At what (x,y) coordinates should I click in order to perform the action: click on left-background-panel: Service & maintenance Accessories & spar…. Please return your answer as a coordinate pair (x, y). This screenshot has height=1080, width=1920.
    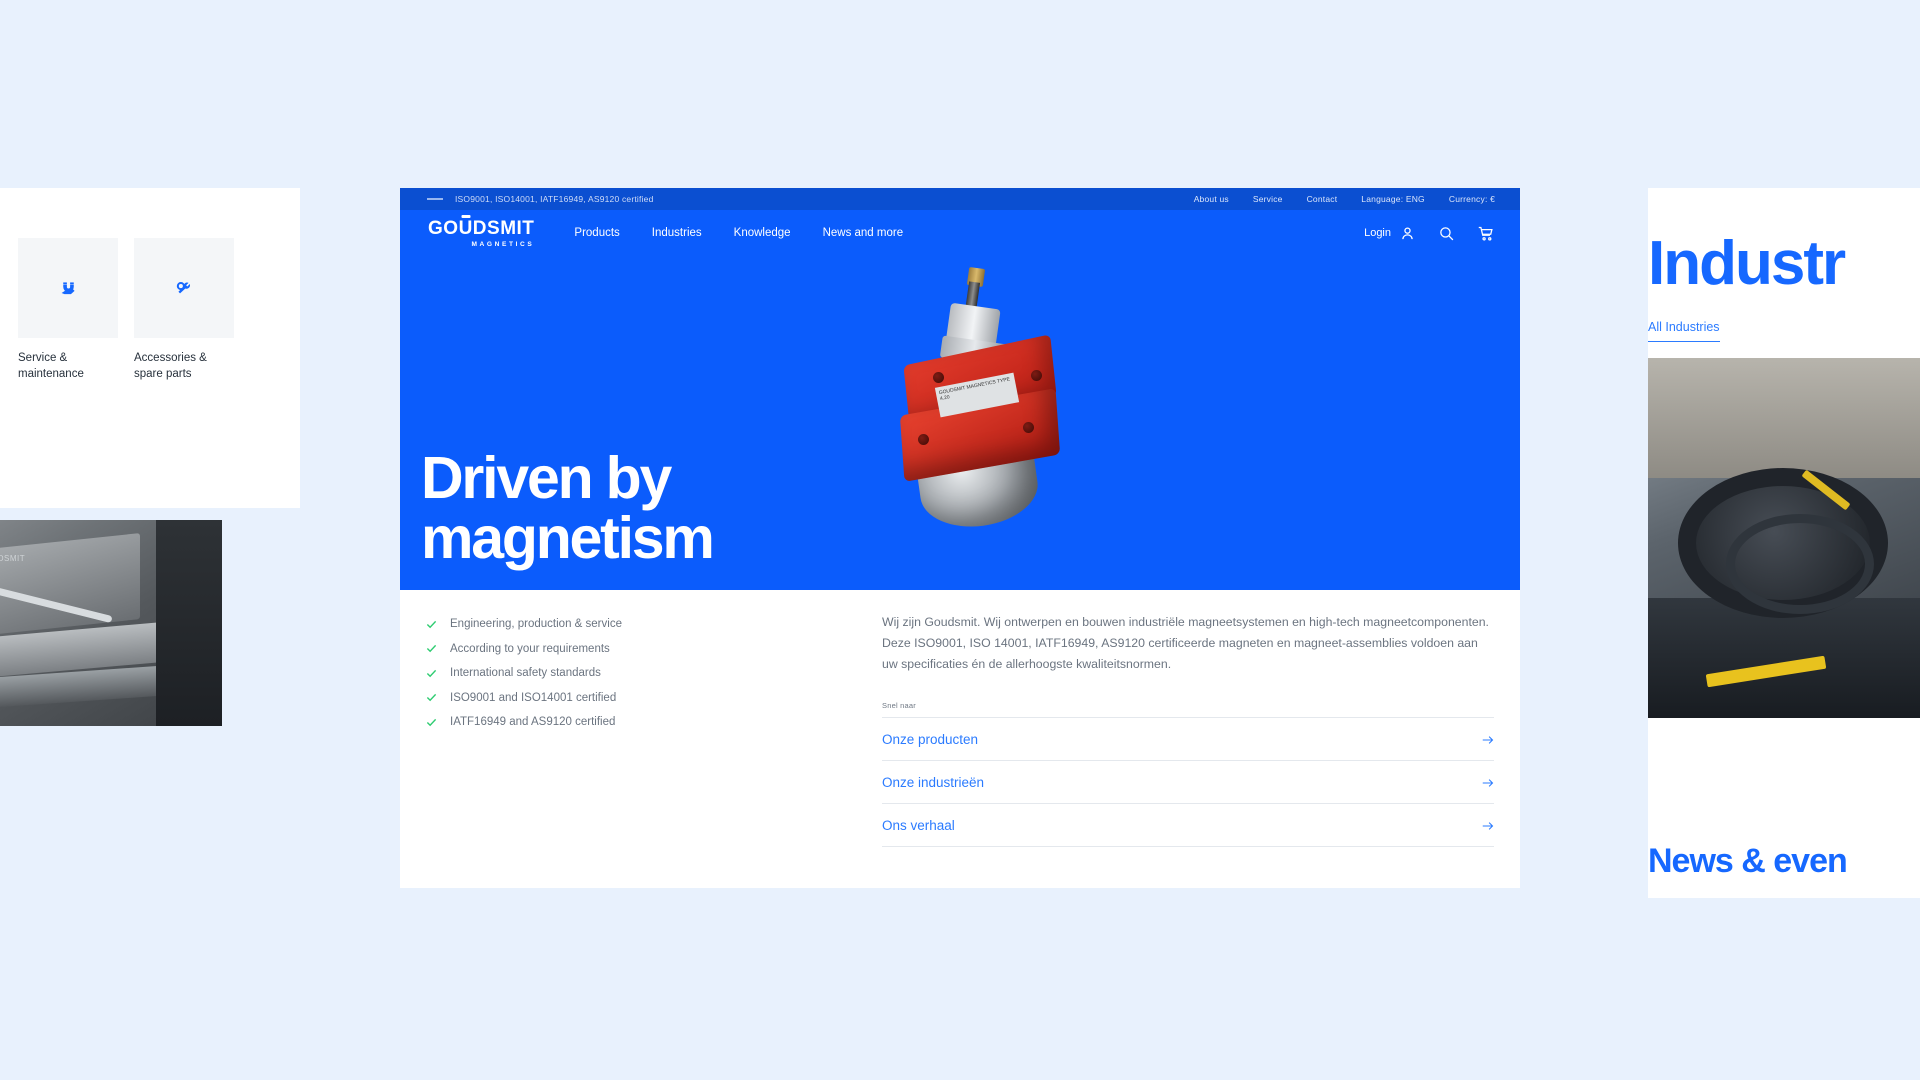
    Looking at the image, I should click on (150, 348).